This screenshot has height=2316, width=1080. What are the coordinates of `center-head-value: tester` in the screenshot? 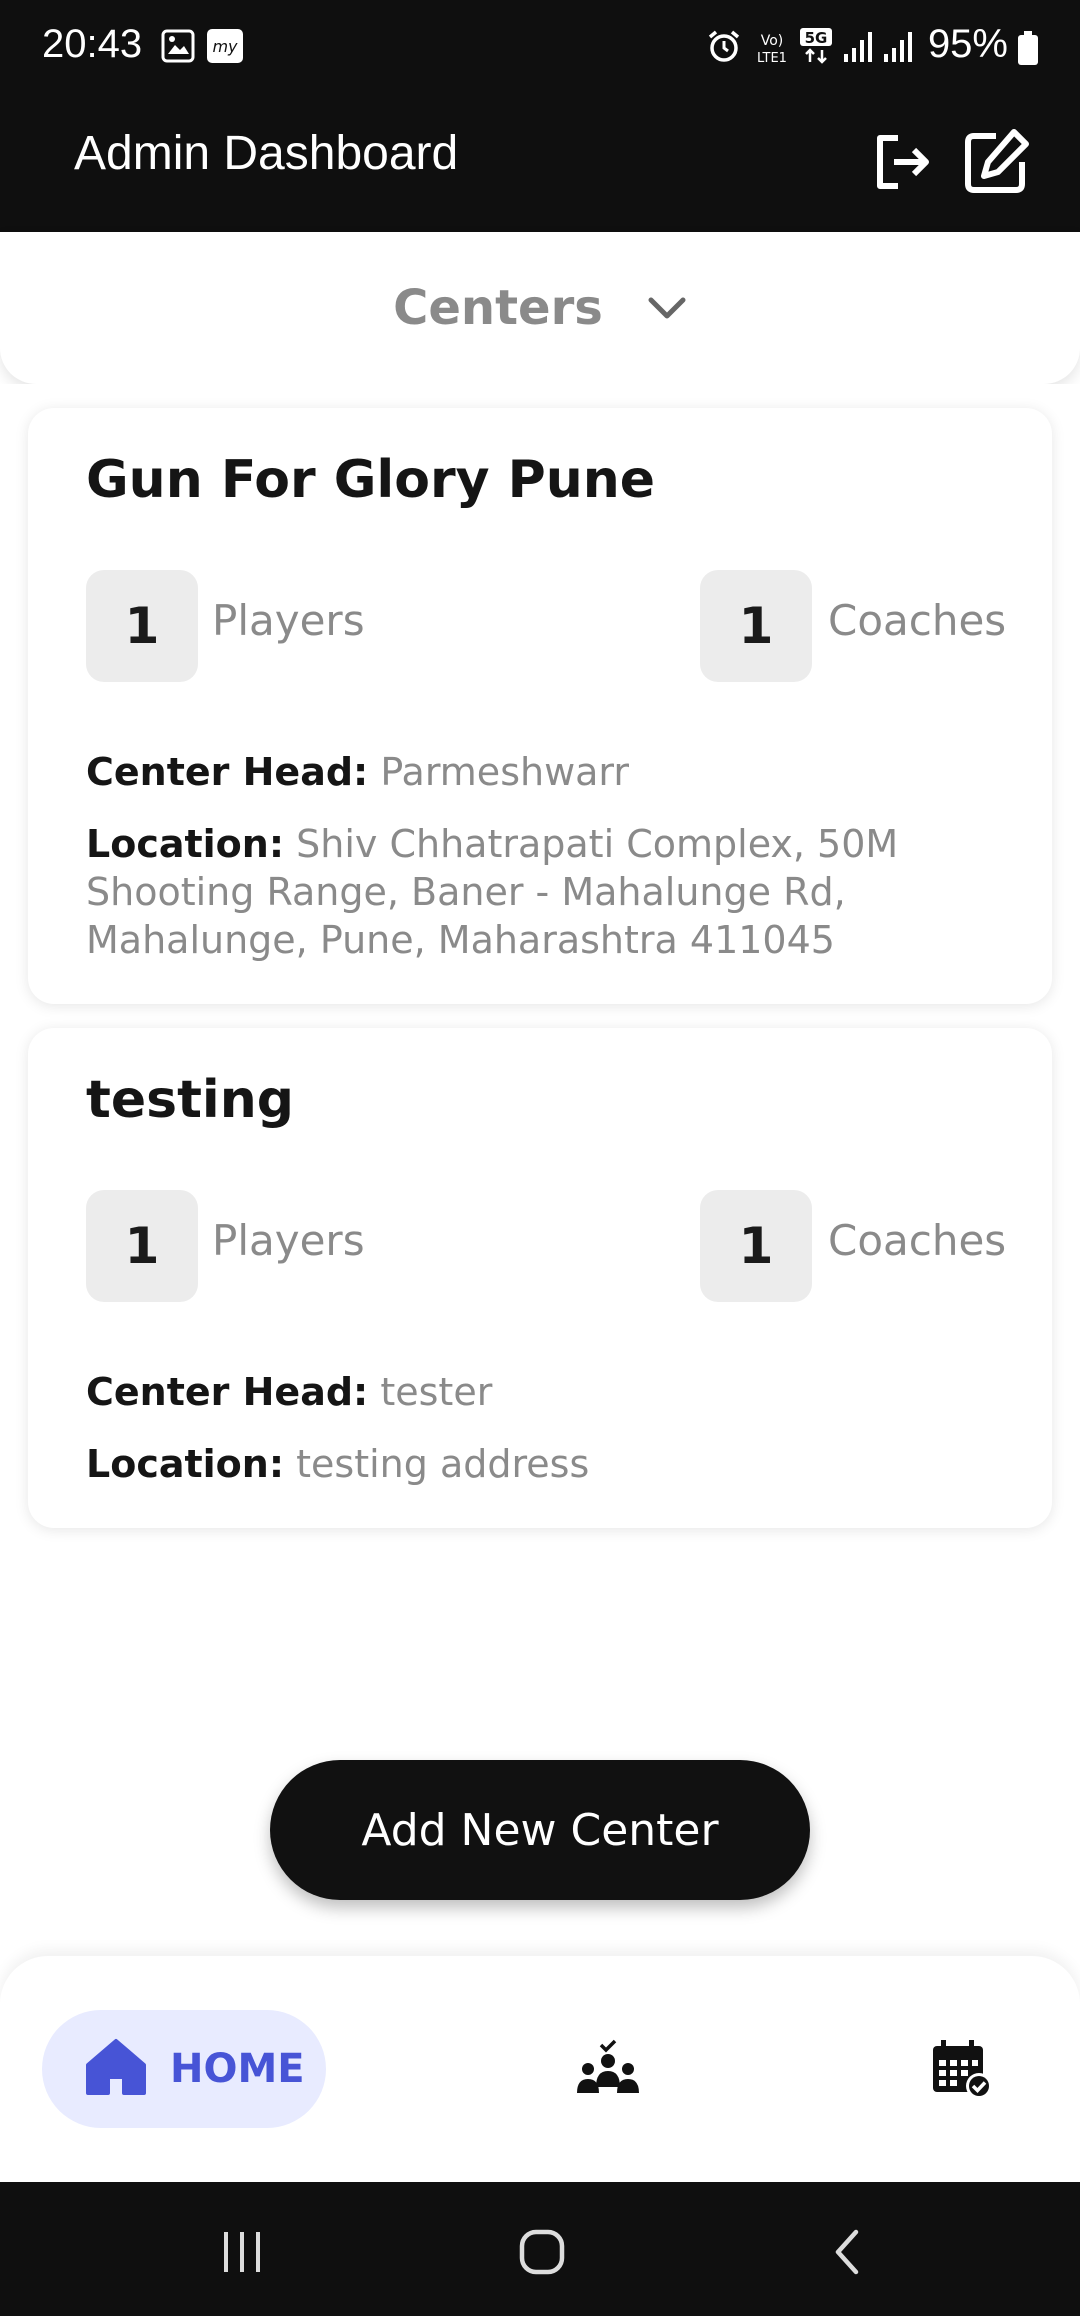 It's located at (436, 1392).